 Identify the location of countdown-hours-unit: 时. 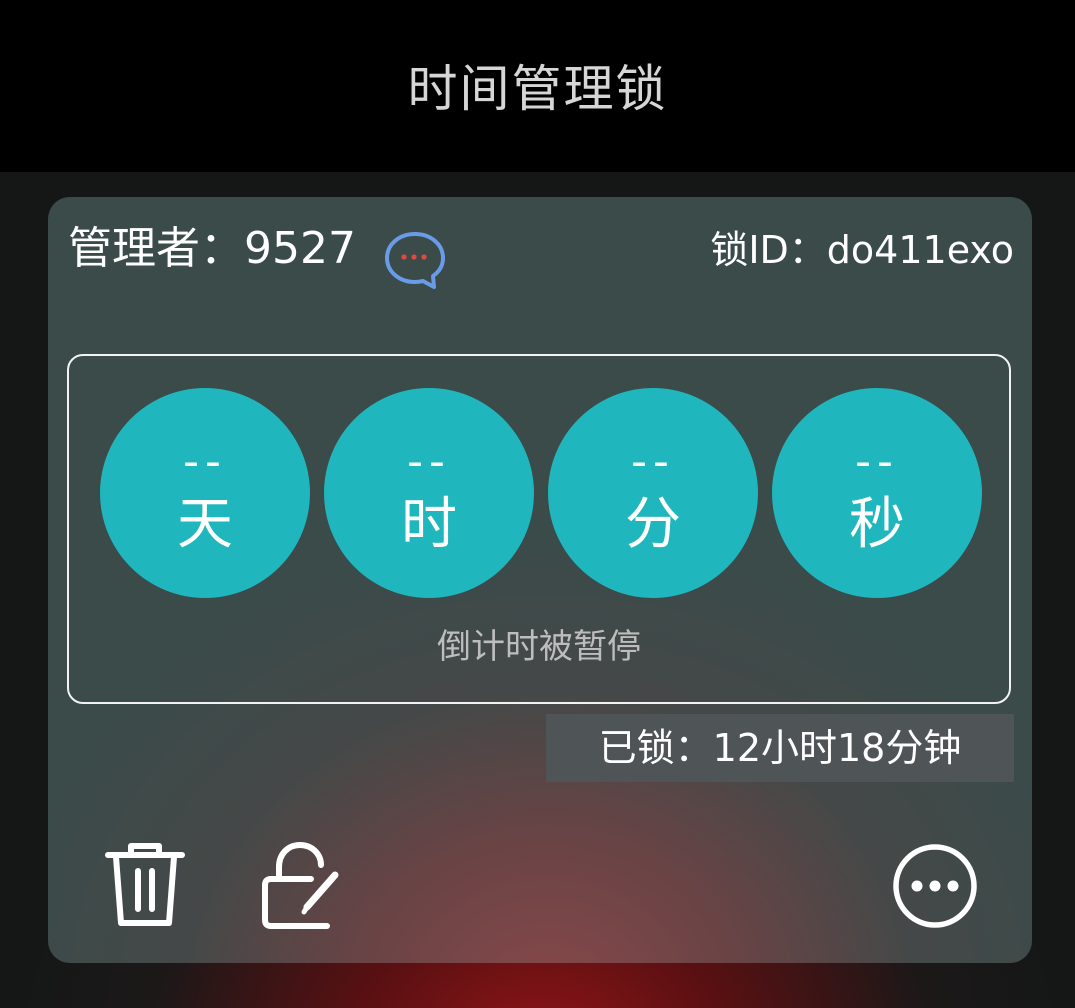
(429, 524).